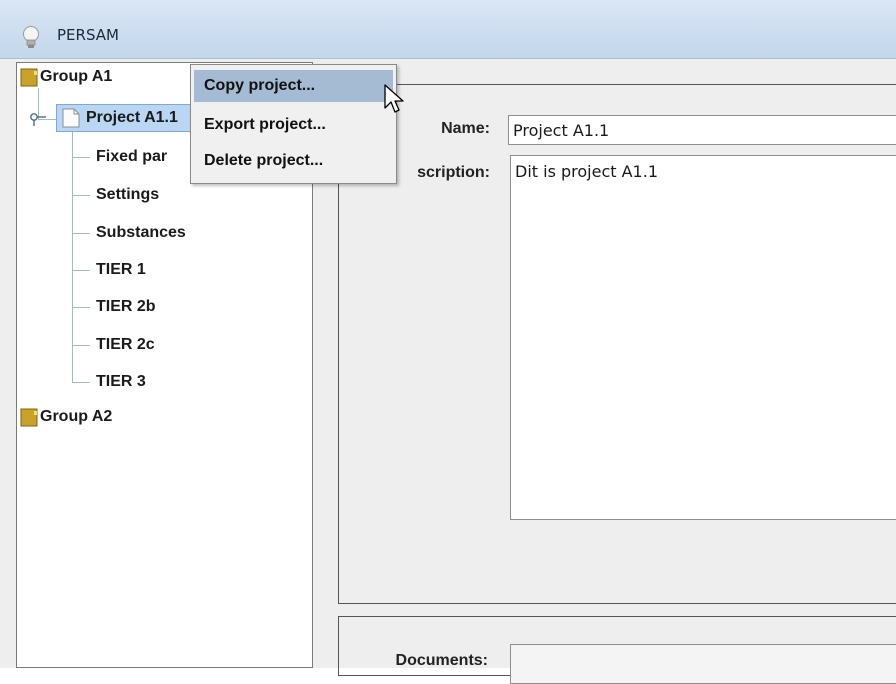  I want to click on tree-item-tier-2c: TIER 2c, so click(125, 345).